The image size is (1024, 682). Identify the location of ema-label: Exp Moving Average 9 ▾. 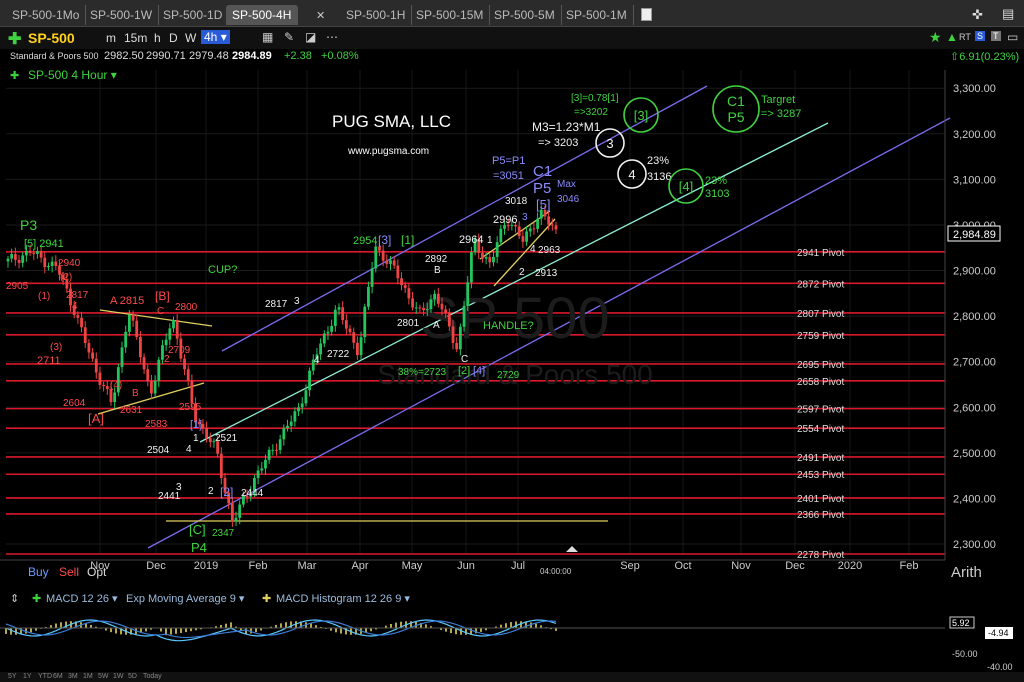
(185, 598).